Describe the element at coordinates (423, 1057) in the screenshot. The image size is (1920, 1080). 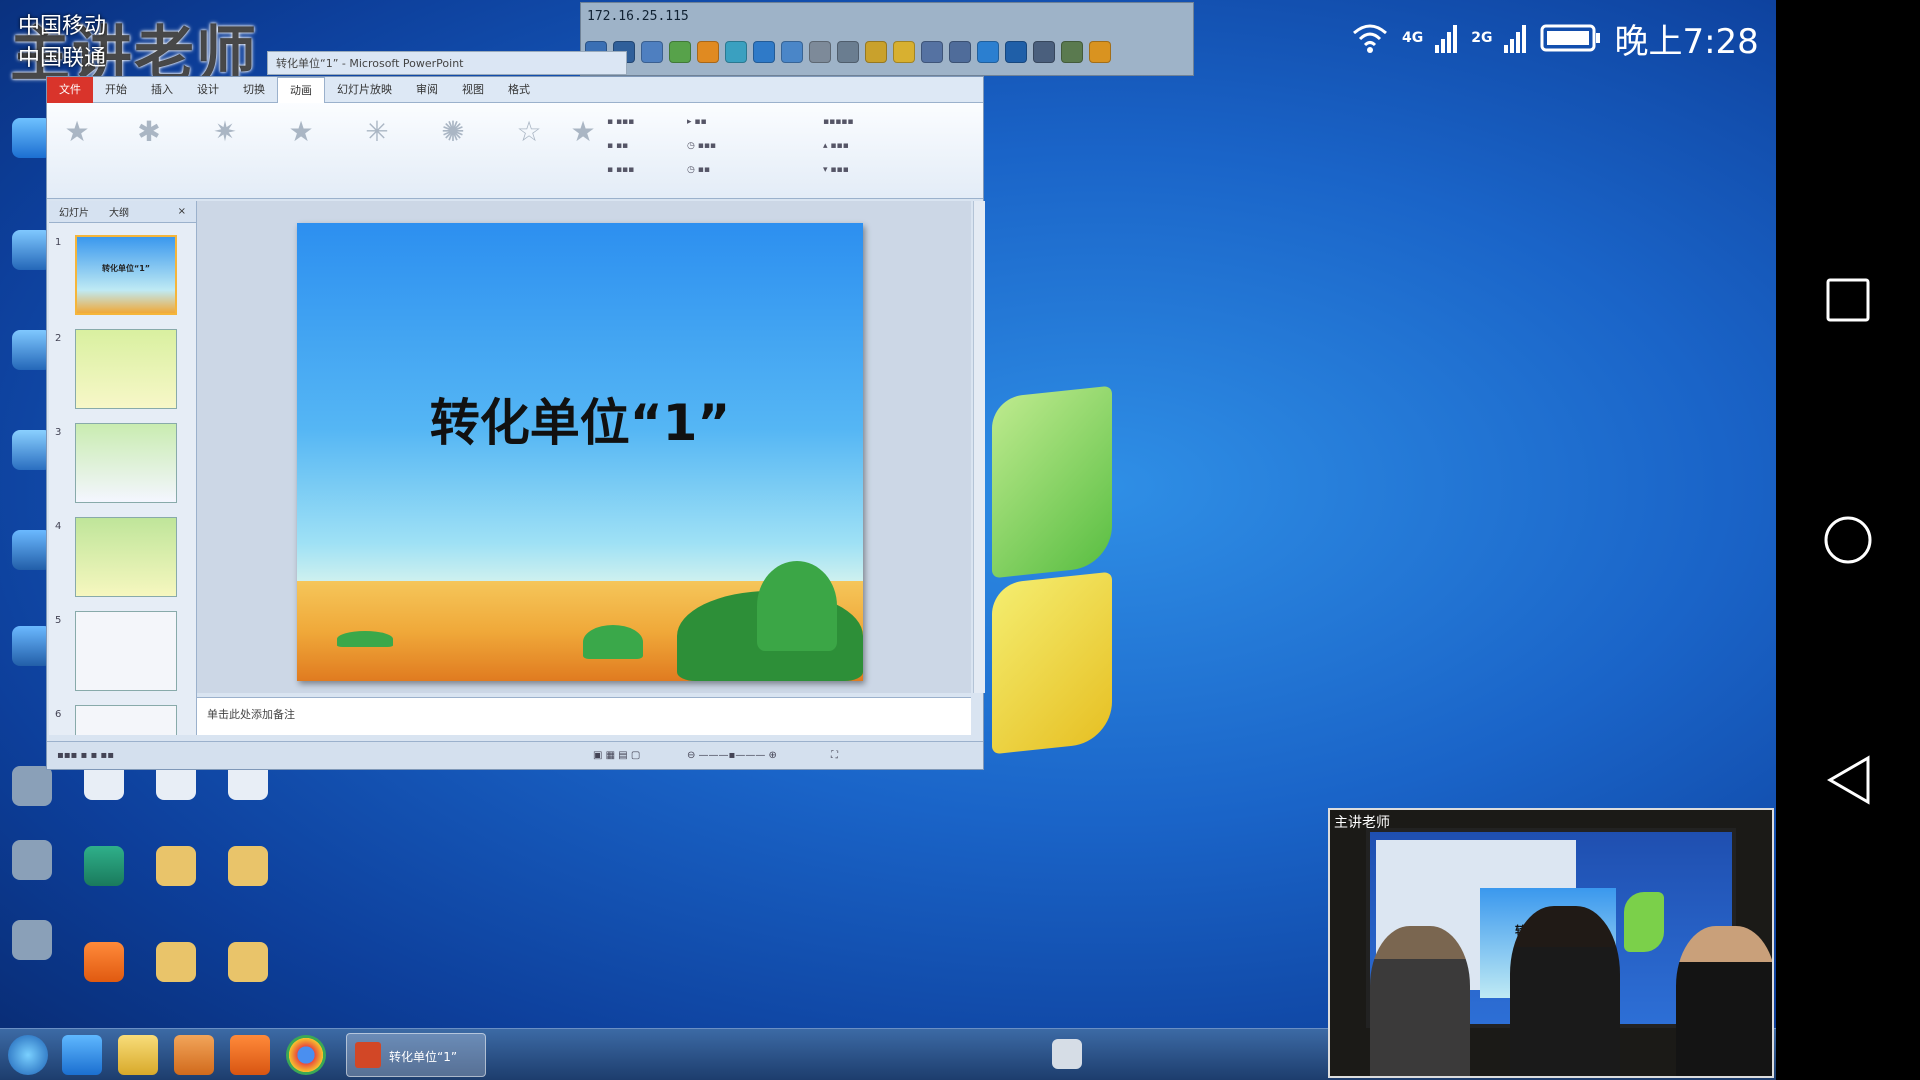
I see `taskbar-ppt-label: 转化单位“1”` at that location.